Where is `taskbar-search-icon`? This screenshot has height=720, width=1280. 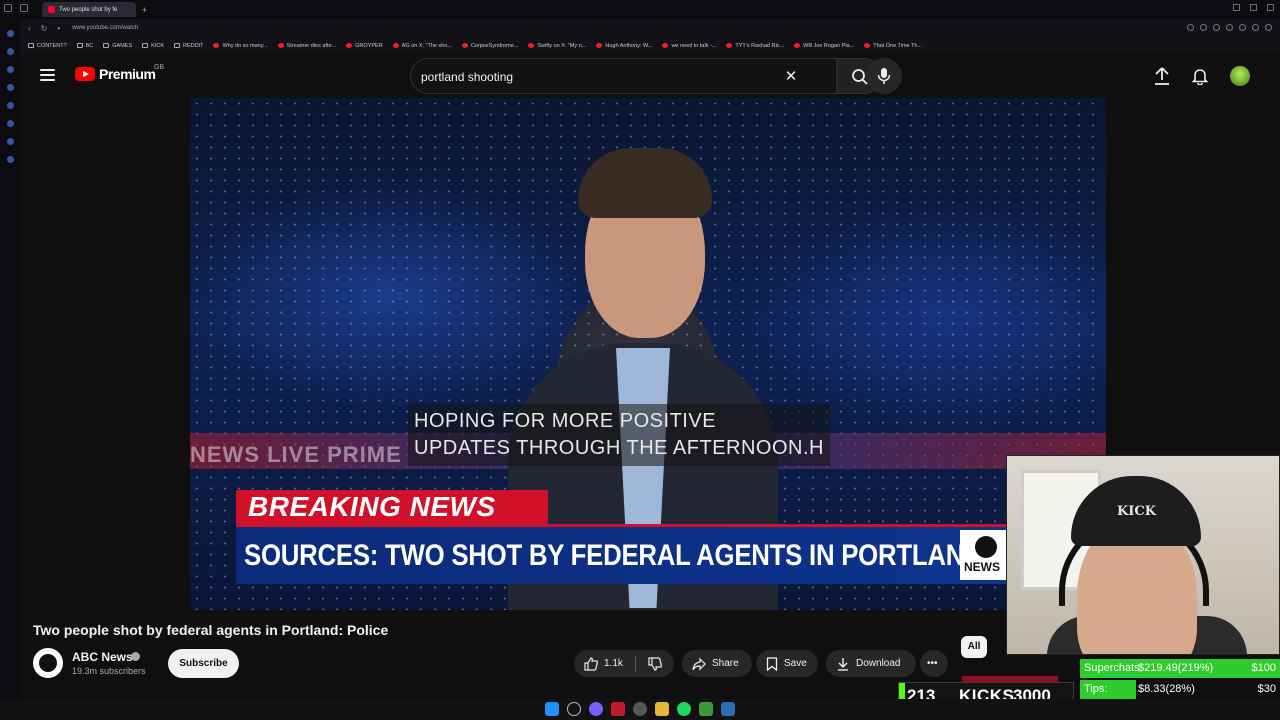 taskbar-search-icon is located at coordinates (574, 709).